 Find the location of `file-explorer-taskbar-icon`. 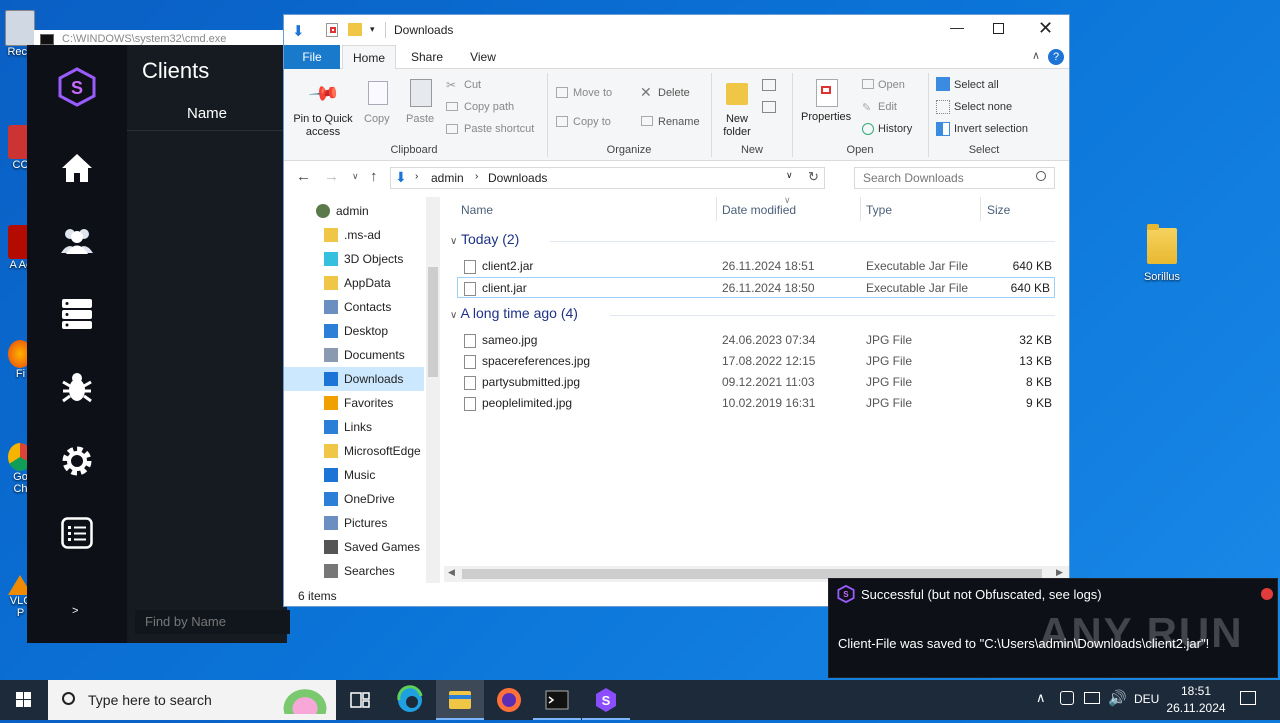

file-explorer-taskbar-icon is located at coordinates (460, 700).